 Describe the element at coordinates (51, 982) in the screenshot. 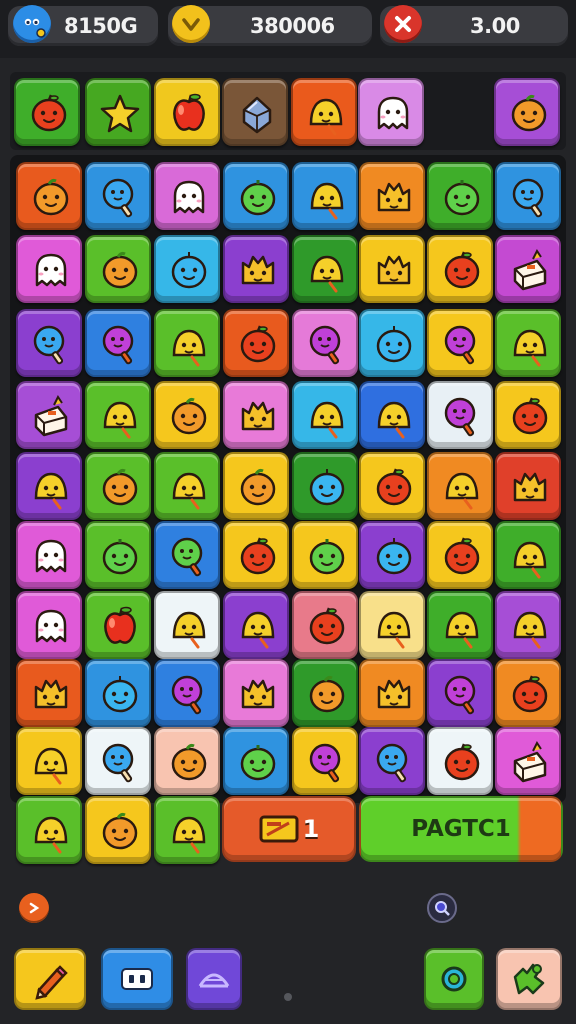

I see `pencil-icon` at that location.